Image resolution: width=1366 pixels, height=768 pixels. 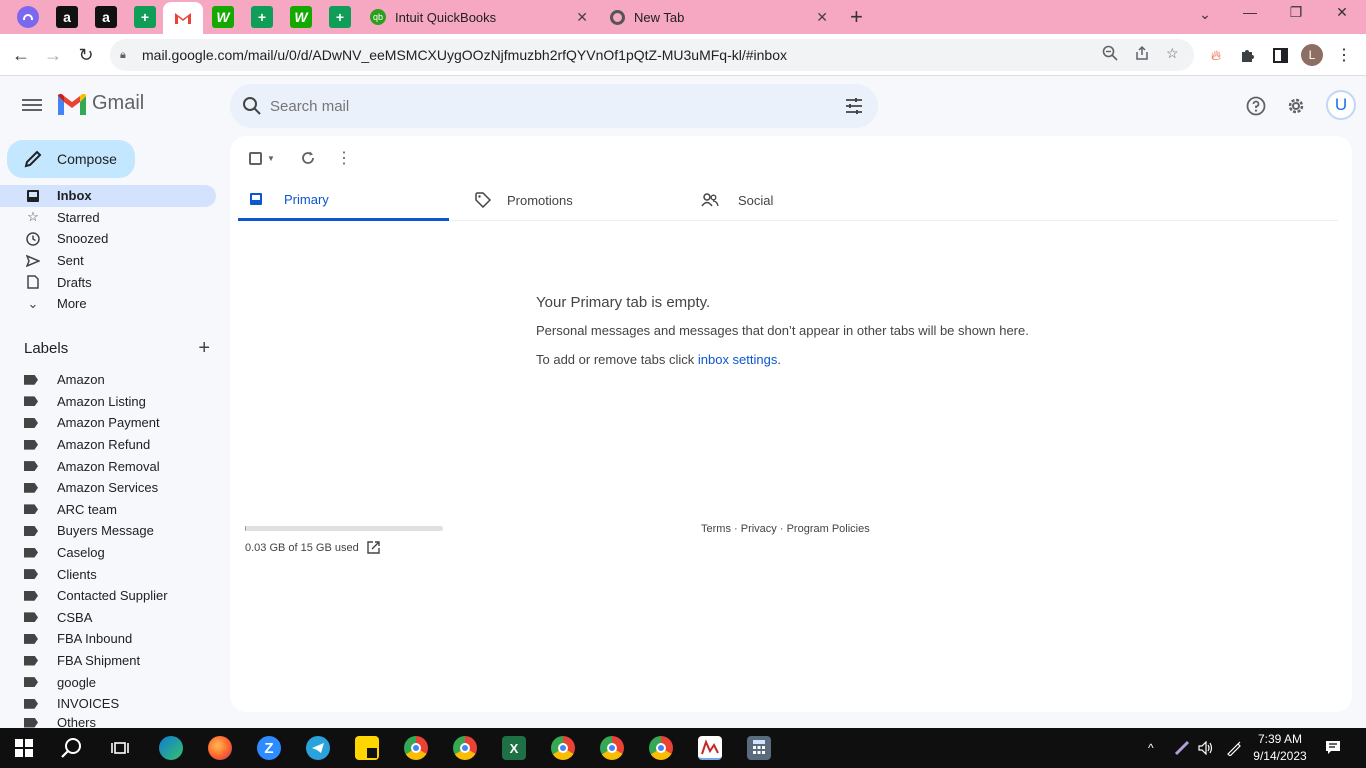 What do you see at coordinates (108, 380) in the screenshot?
I see `label-item: Amazon` at bounding box center [108, 380].